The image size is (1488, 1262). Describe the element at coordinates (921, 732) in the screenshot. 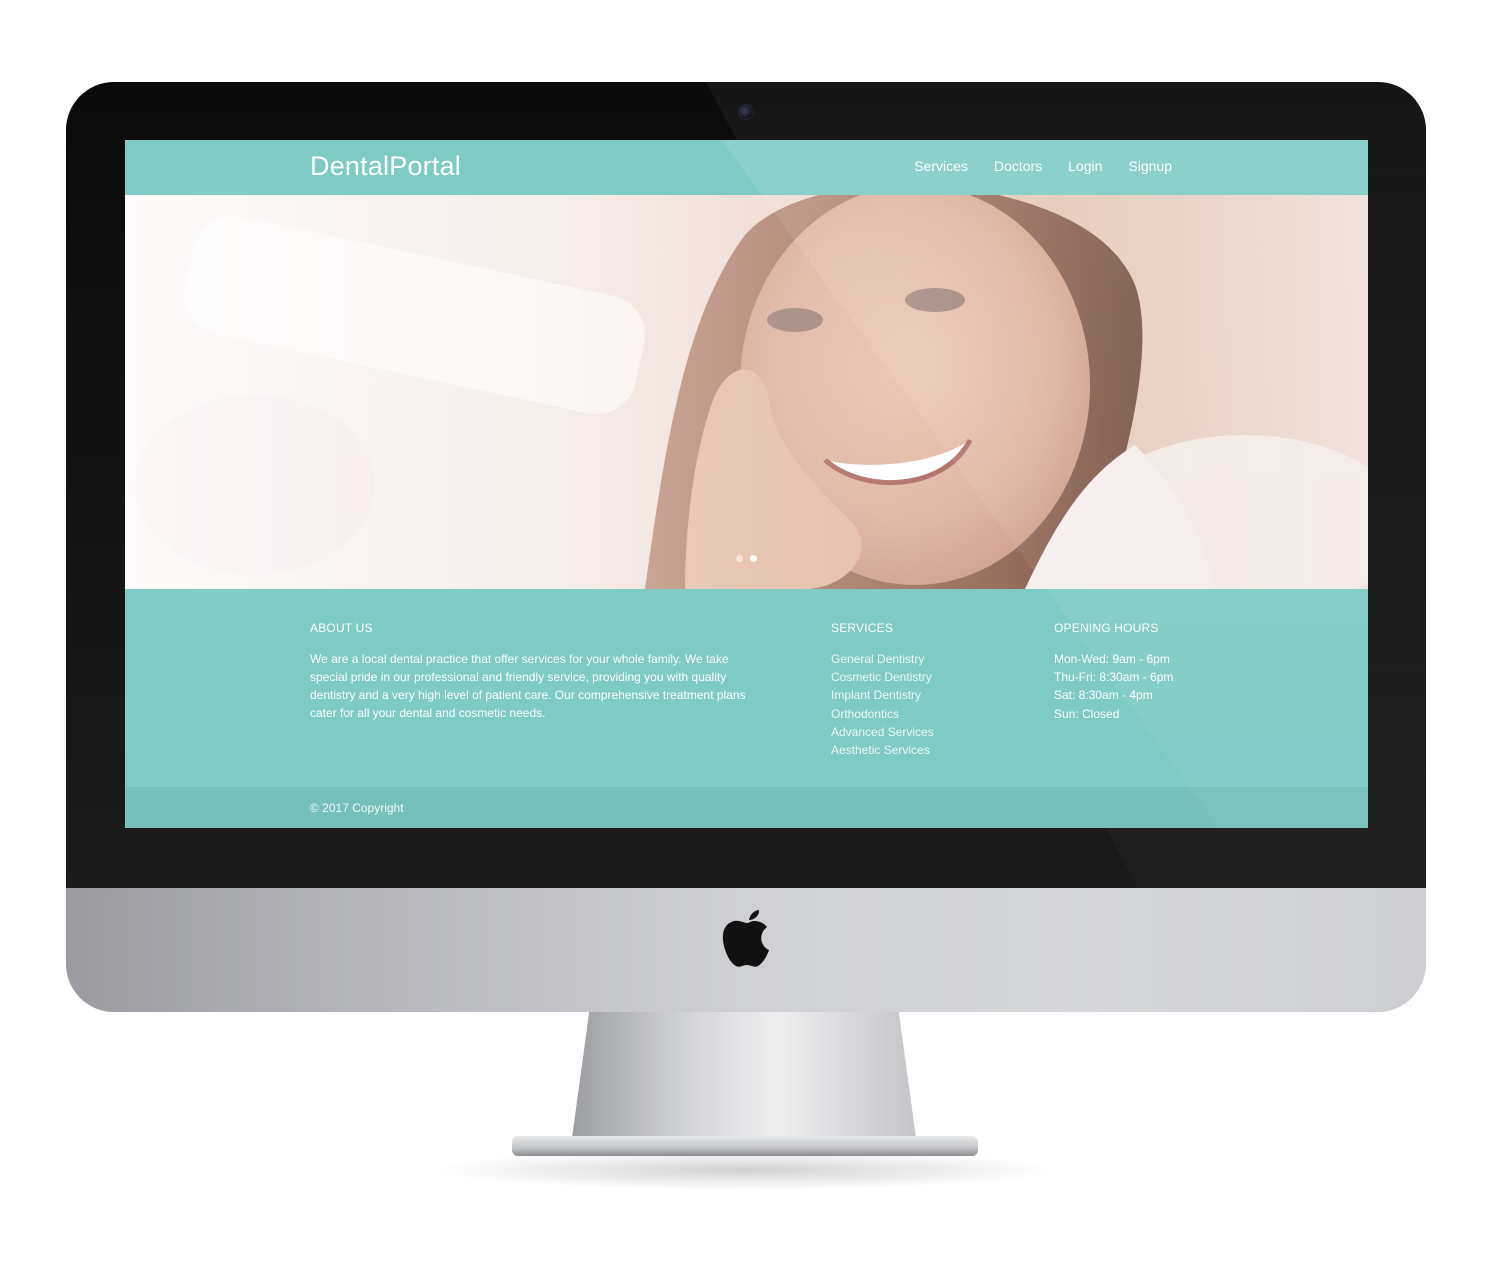

I see `service-link: Advanced Services` at that location.